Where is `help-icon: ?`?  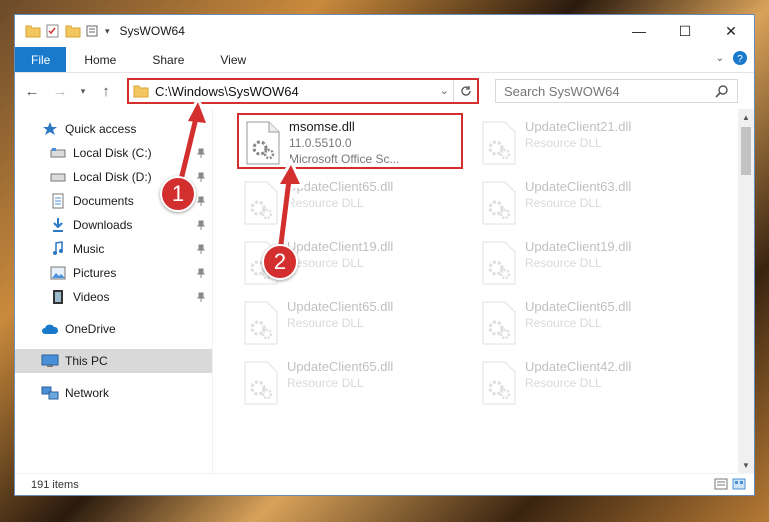
help-icon: ? is located at coordinates (740, 58).